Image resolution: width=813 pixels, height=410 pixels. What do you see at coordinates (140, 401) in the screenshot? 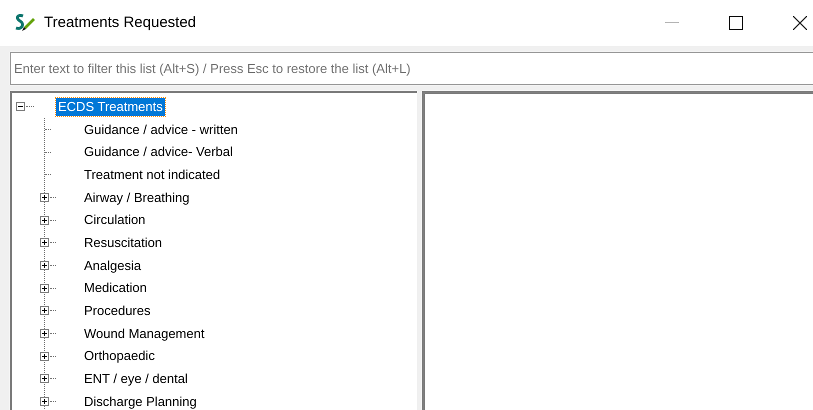
I see `tree-item: Discharge Planning` at bounding box center [140, 401].